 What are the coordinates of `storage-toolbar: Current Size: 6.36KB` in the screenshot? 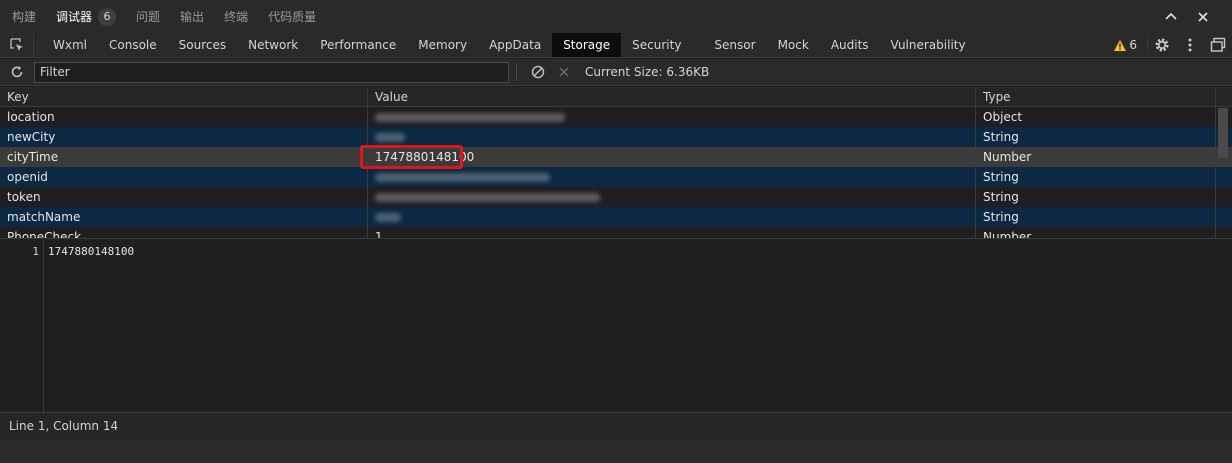 It's located at (616, 72).